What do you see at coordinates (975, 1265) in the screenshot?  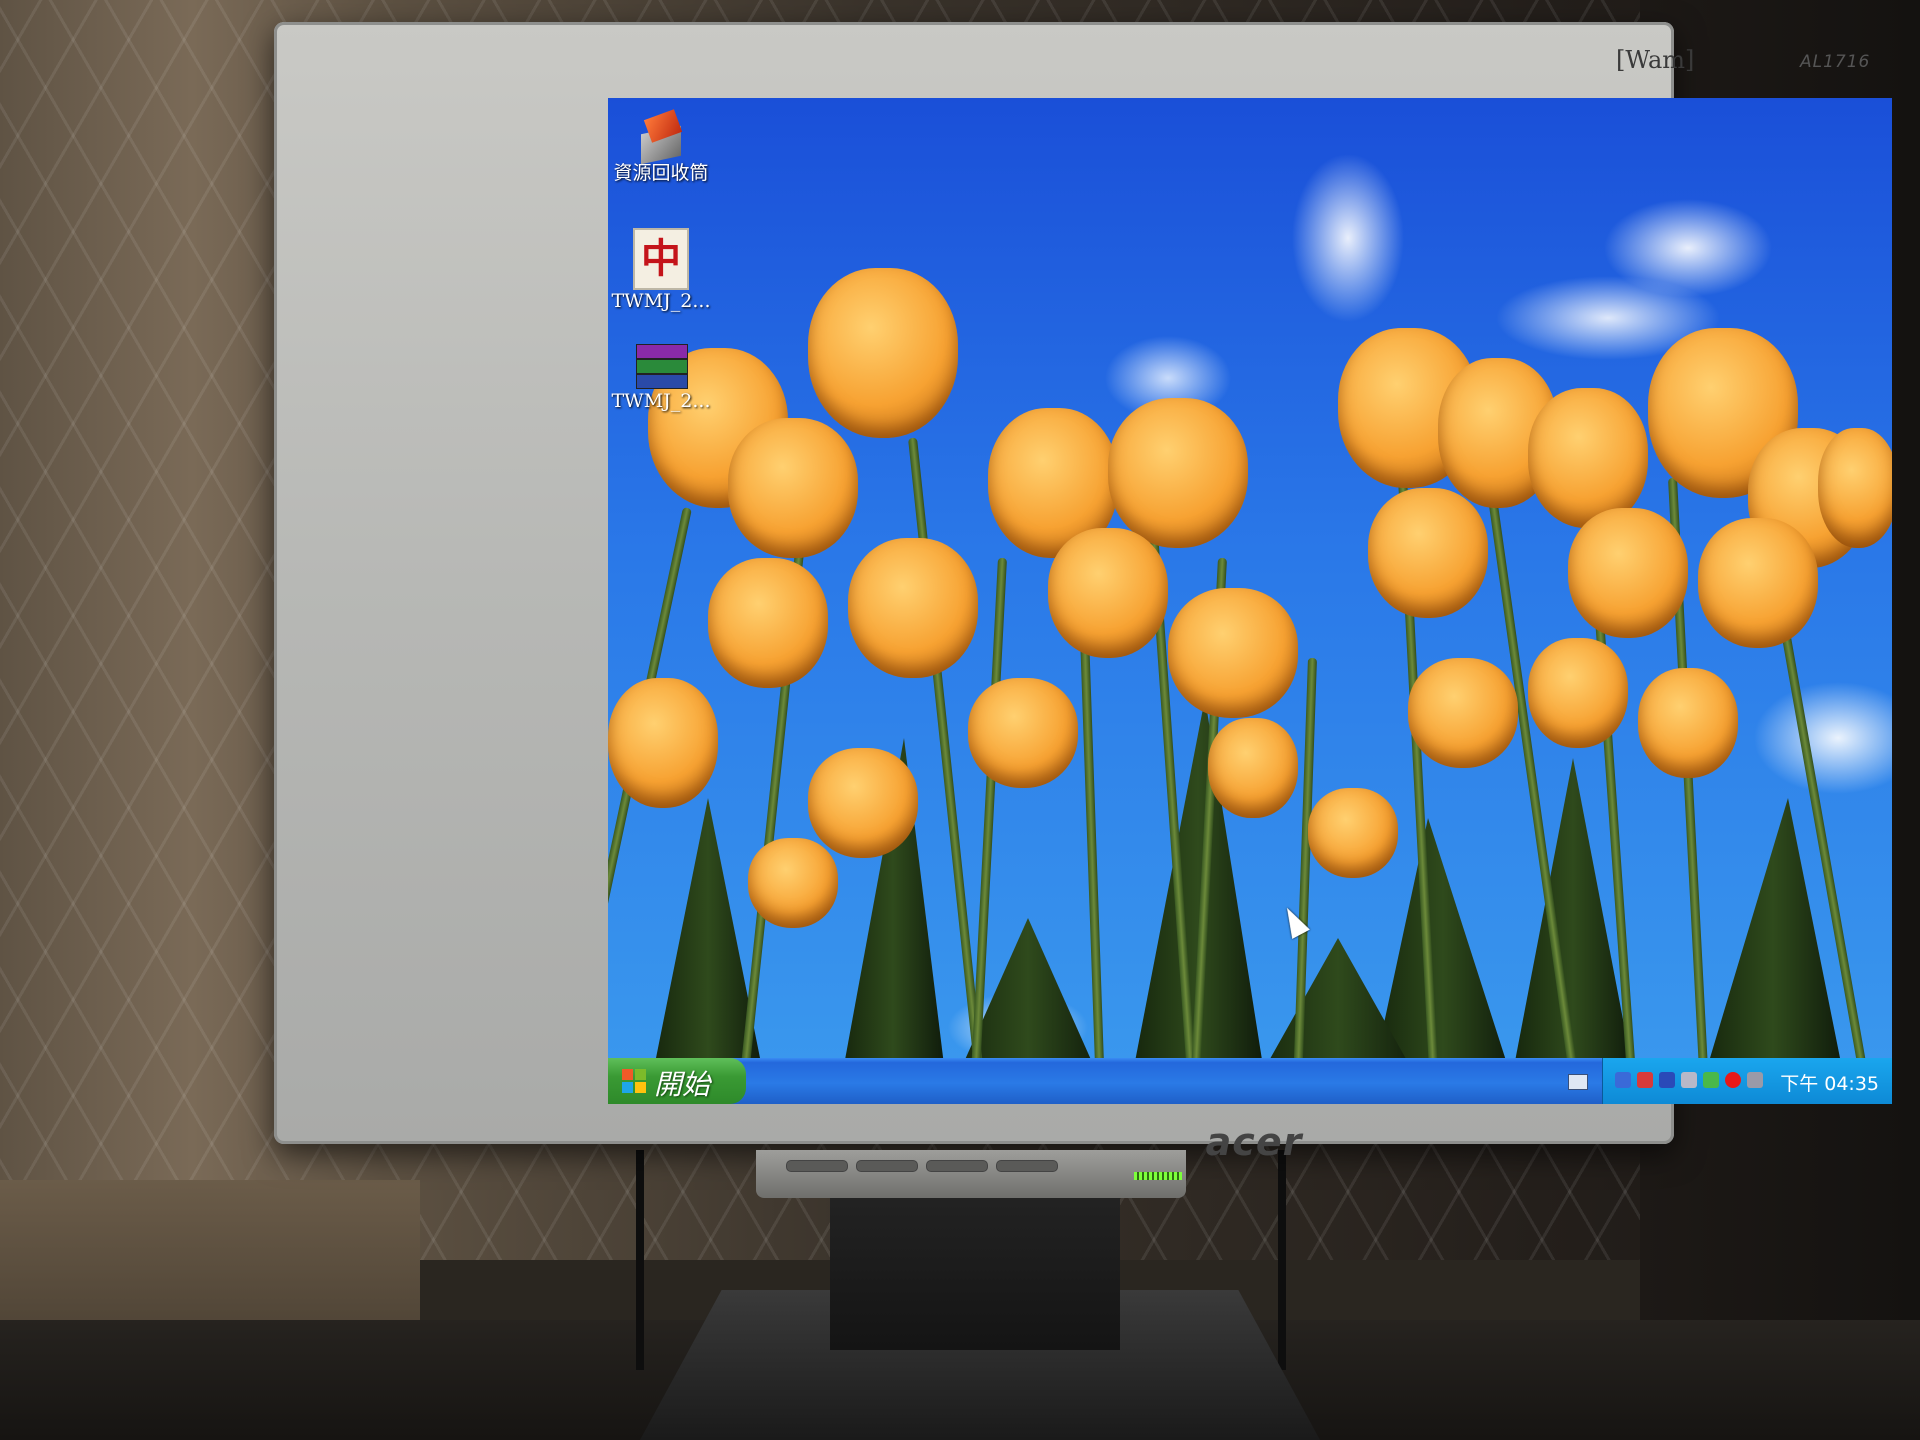 I see `monitor-stand-neck` at bounding box center [975, 1265].